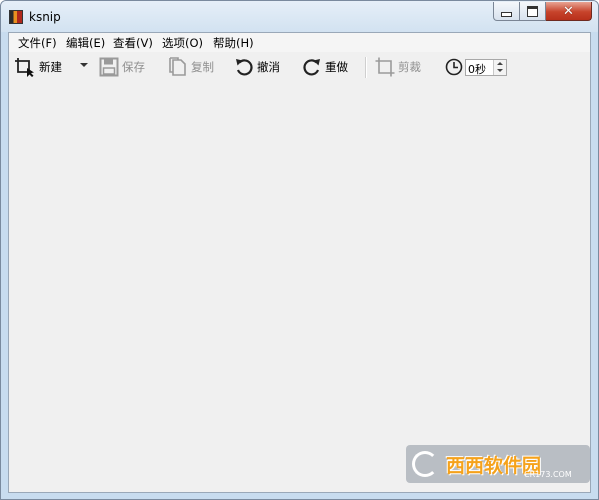 This screenshot has height=500, width=599. I want to click on watermark-c-icon, so click(425, 464).